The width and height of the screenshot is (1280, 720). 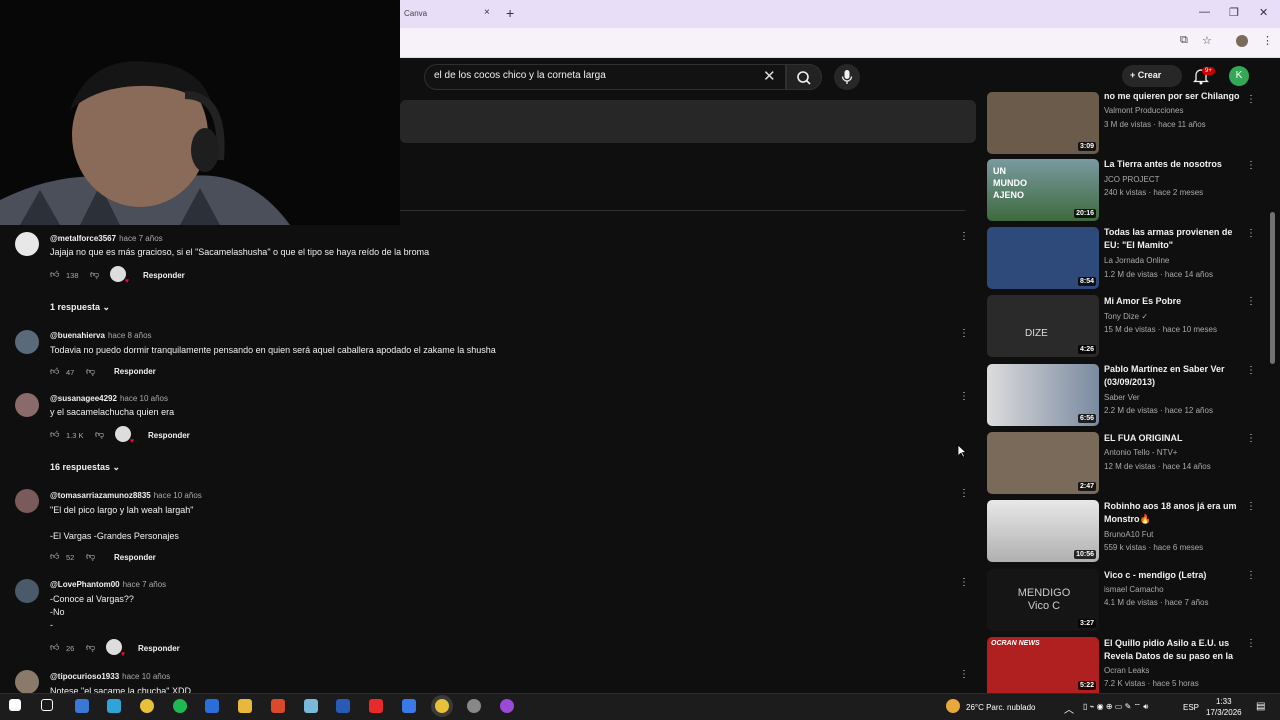 I want to click on tab-close-icon: ×, so click(x=487, y=12).